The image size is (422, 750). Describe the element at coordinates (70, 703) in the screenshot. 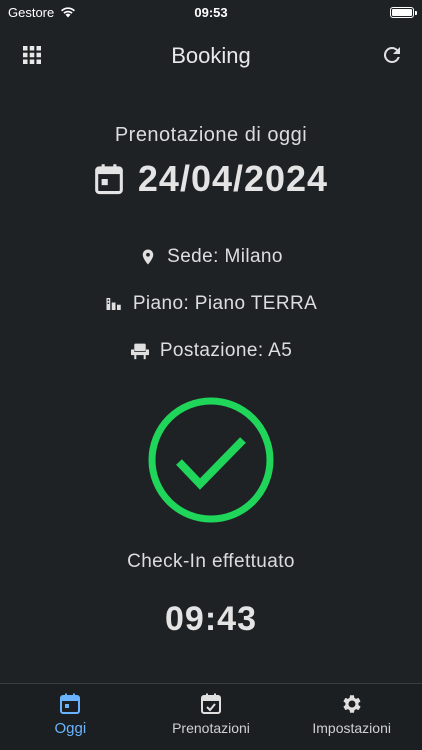

I see `calendar-today-icon` at that location.